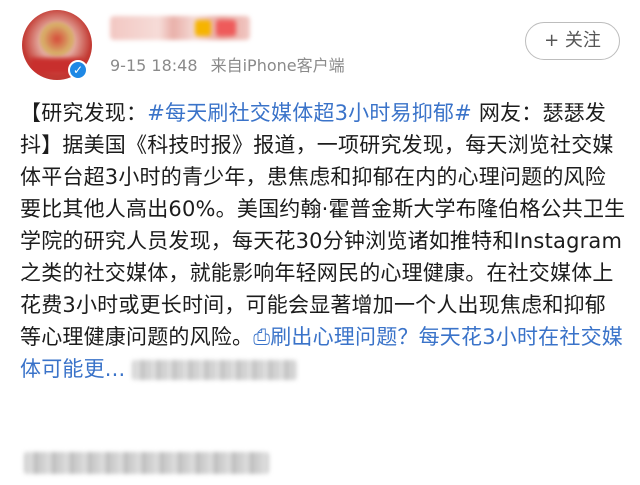 This screenshot has height=485, width=640. Describe the element at coordinates (180, 28) in the screenshot. I see `blurred-username` at that location.